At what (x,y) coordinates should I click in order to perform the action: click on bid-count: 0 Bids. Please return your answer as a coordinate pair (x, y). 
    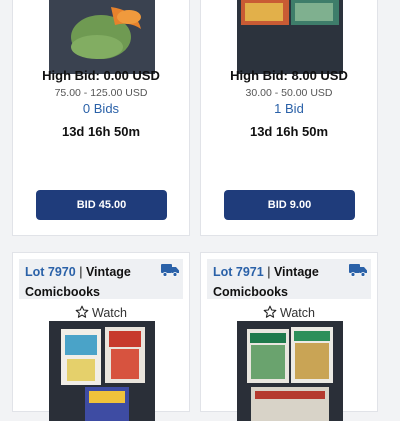
    Looking at the image, I should click on (101, 108).